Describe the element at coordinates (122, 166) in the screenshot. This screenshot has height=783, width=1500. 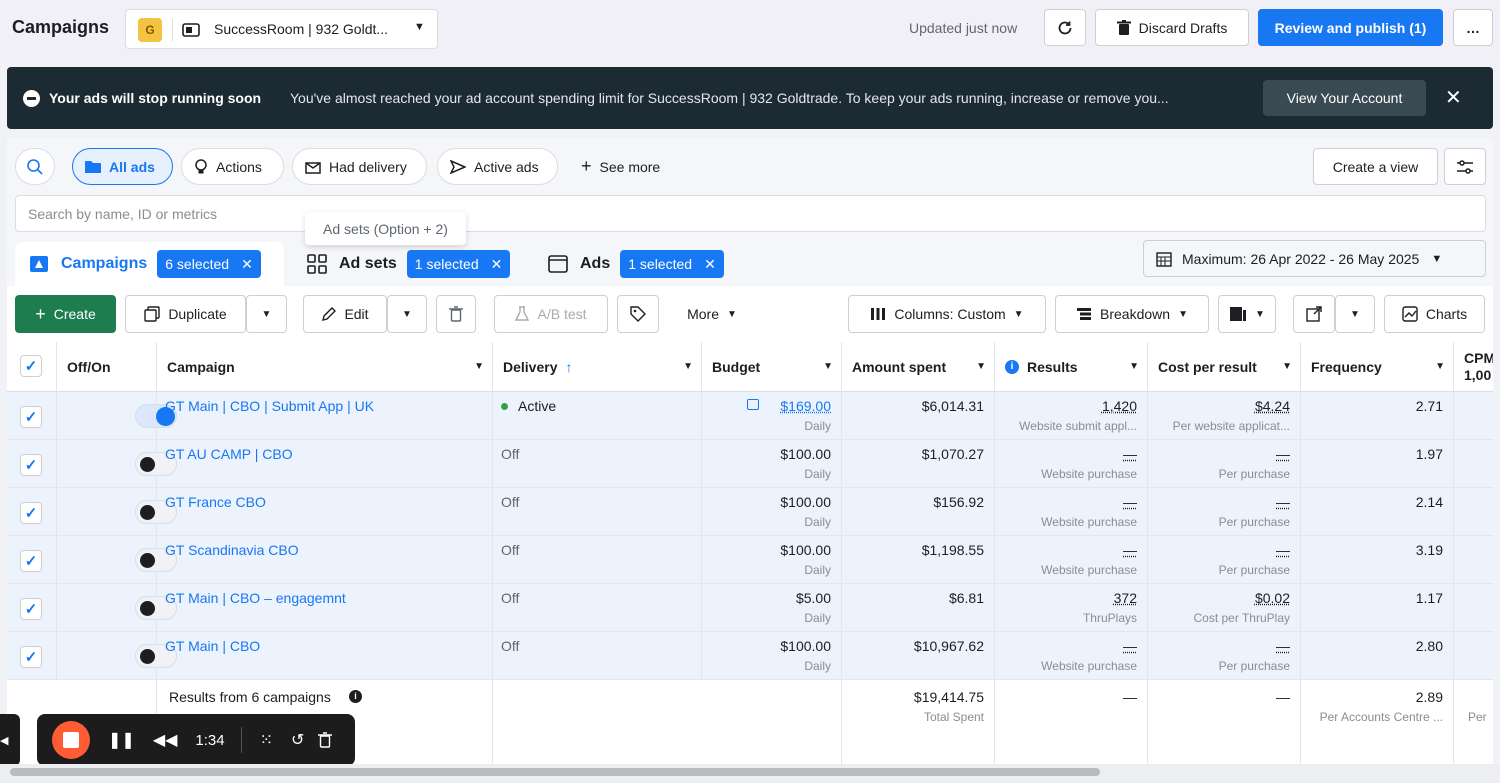
I see `filter-all-ads: All ads` at that location.